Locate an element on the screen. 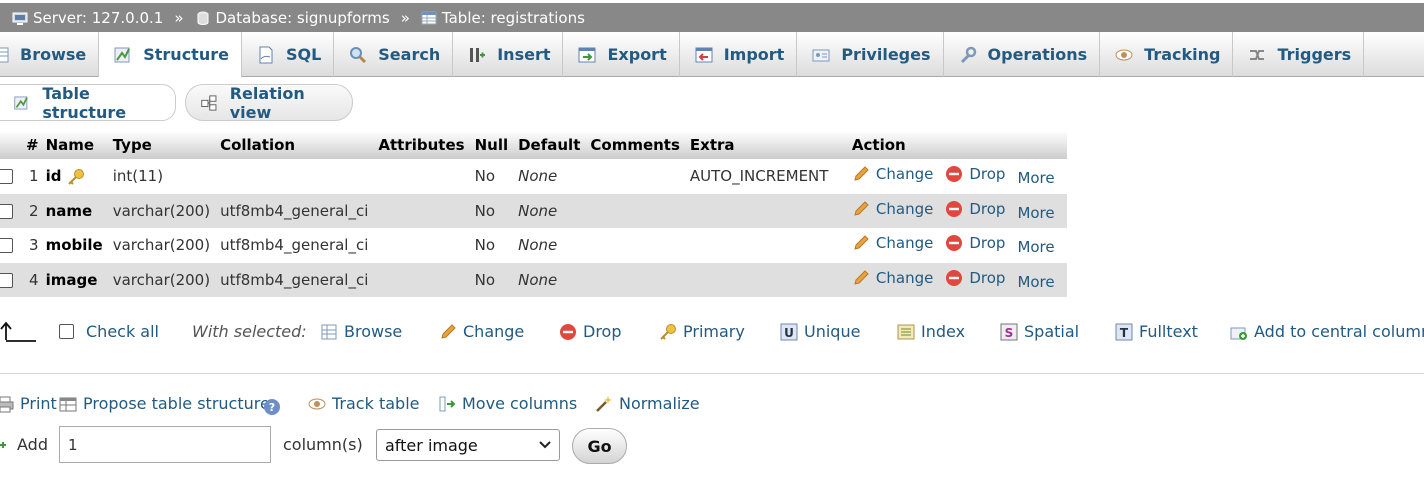 Image resolution: width=1424 pixels, height=478 pixels. tab-export: Export is located at coordinates (621, 54).